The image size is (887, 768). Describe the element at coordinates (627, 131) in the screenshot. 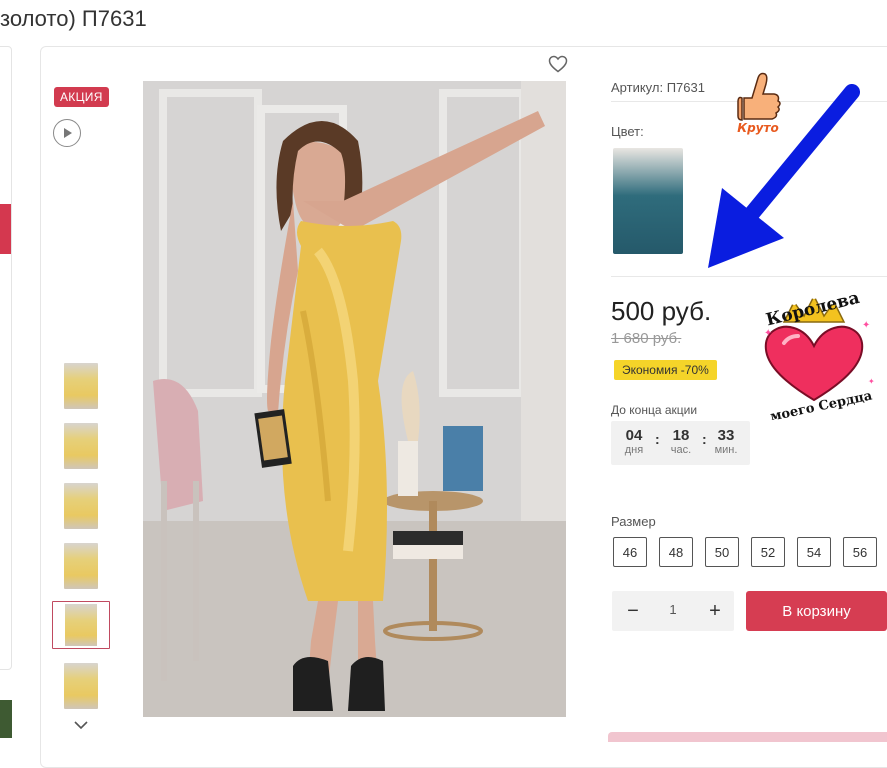

I see `color-label: Цвет:` at that location.